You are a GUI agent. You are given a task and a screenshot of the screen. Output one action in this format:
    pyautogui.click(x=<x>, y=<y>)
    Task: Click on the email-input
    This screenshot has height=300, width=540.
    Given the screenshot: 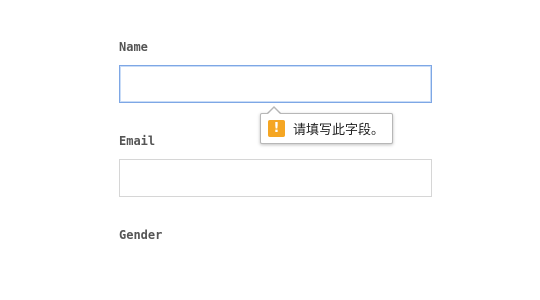 What is the action you would take?
    pyautogui.click(x=275, y=178)
    